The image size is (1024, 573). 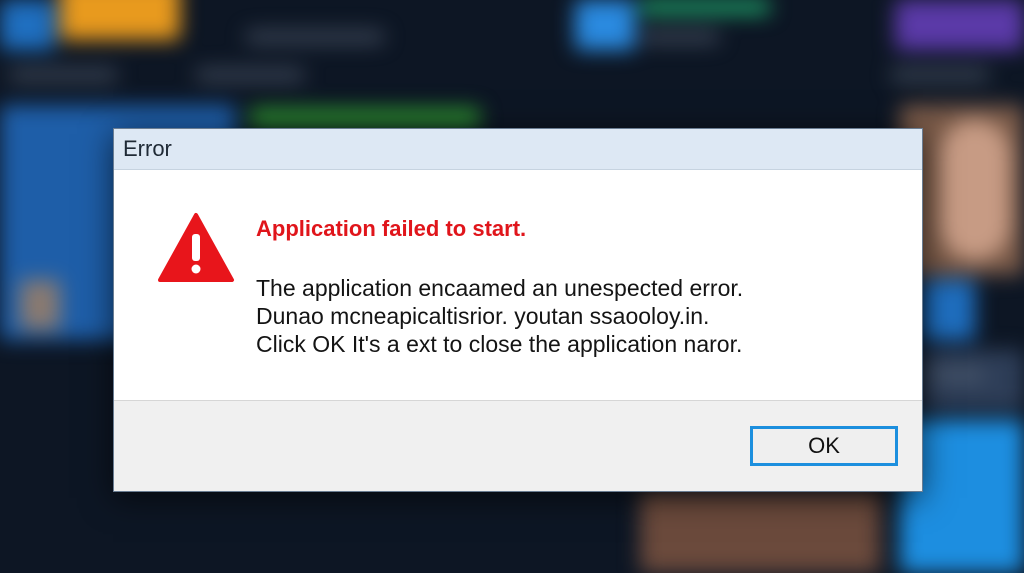 I want to click on dialog-titlebar: Error, so click(x=518, y=149).